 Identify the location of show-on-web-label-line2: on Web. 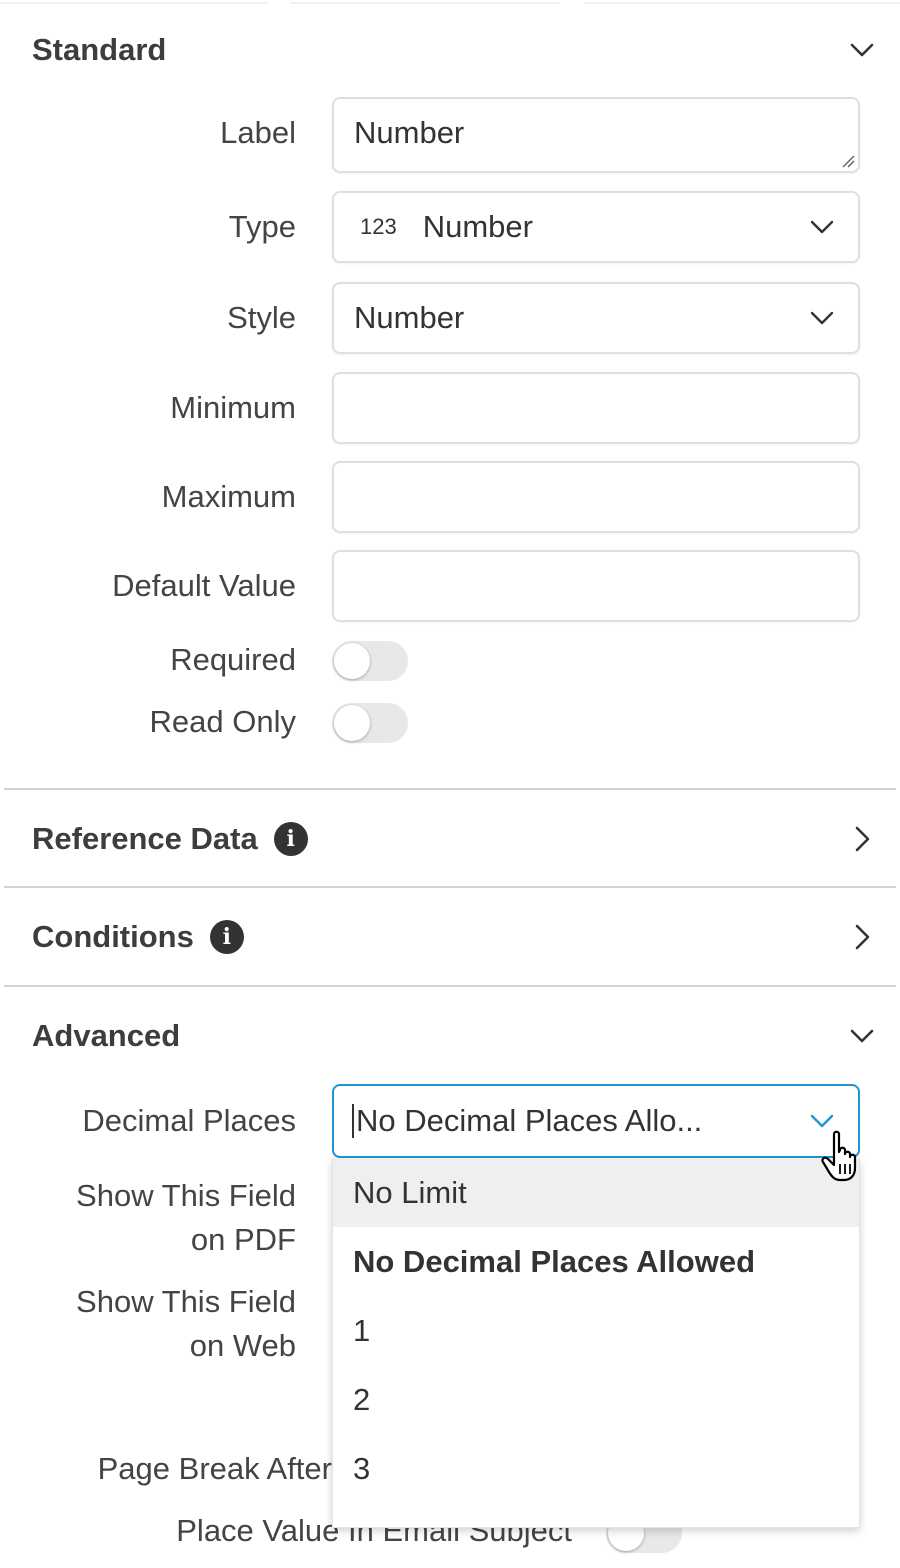
(242, 1345).